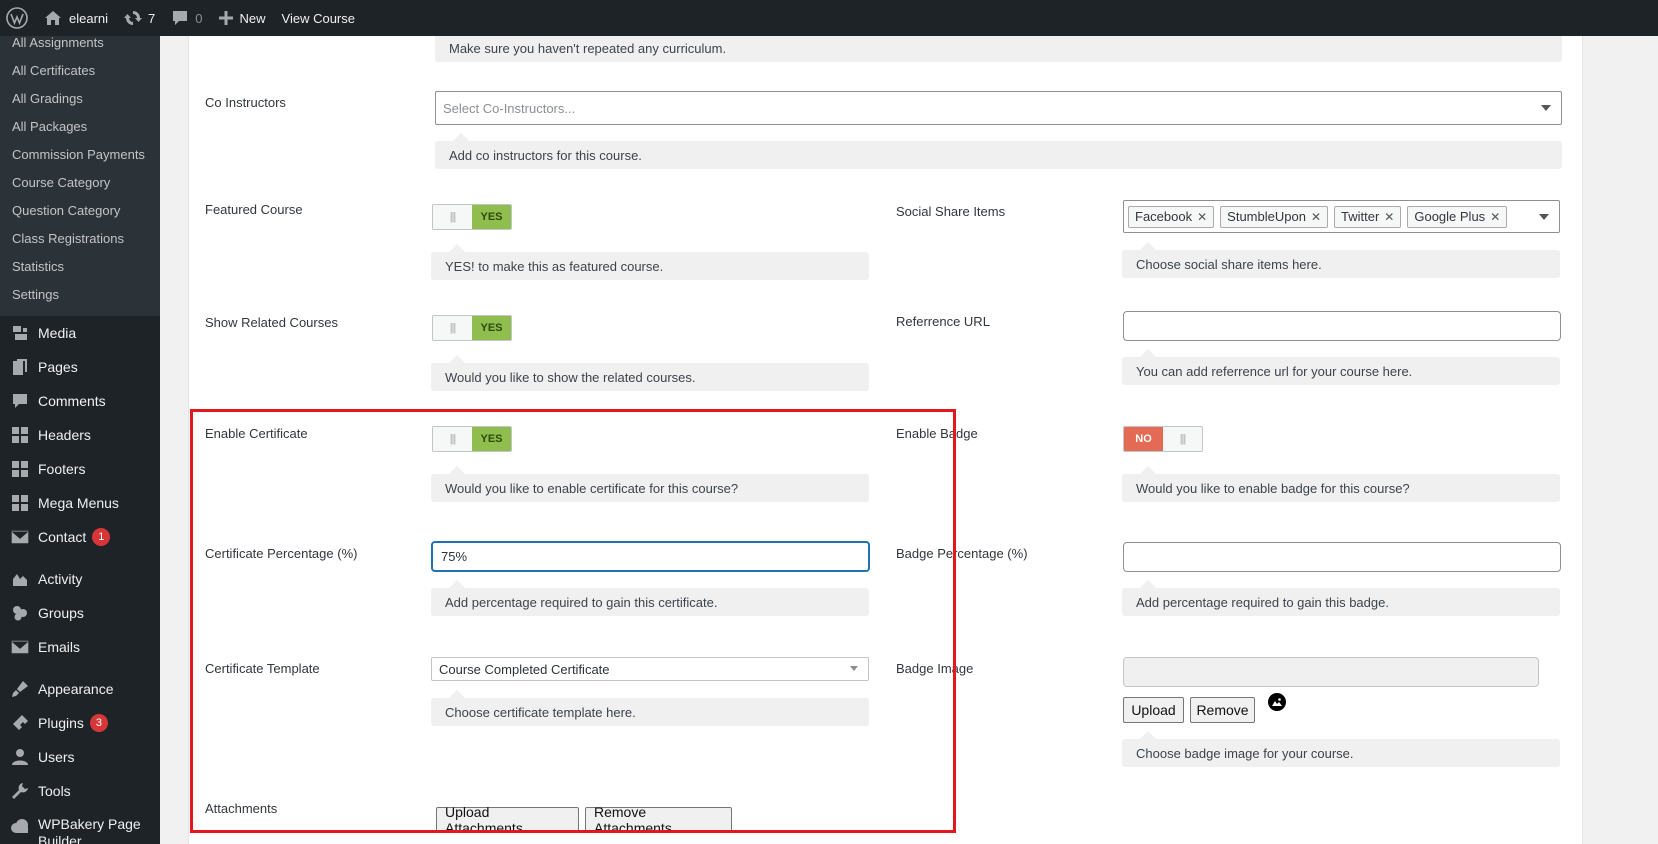 The width and height of the screenshot is (1658, 844). I want to click on submenu-item: All Packages, so click(80, 126).